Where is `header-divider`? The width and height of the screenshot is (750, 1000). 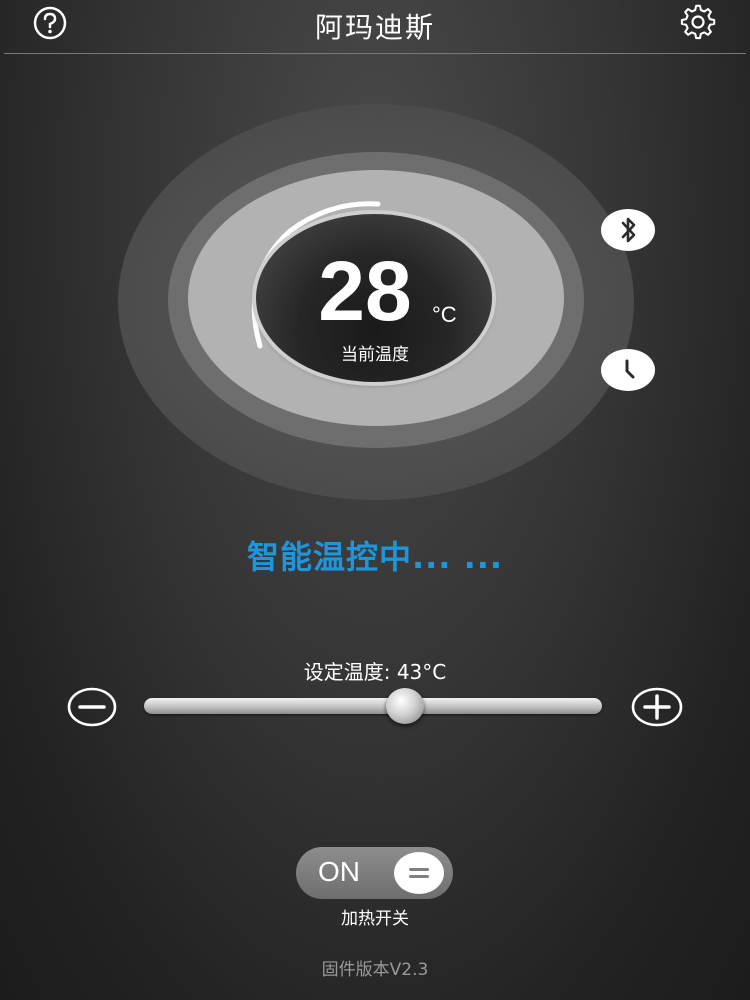
header-divider is located at coordinates (375, 53).